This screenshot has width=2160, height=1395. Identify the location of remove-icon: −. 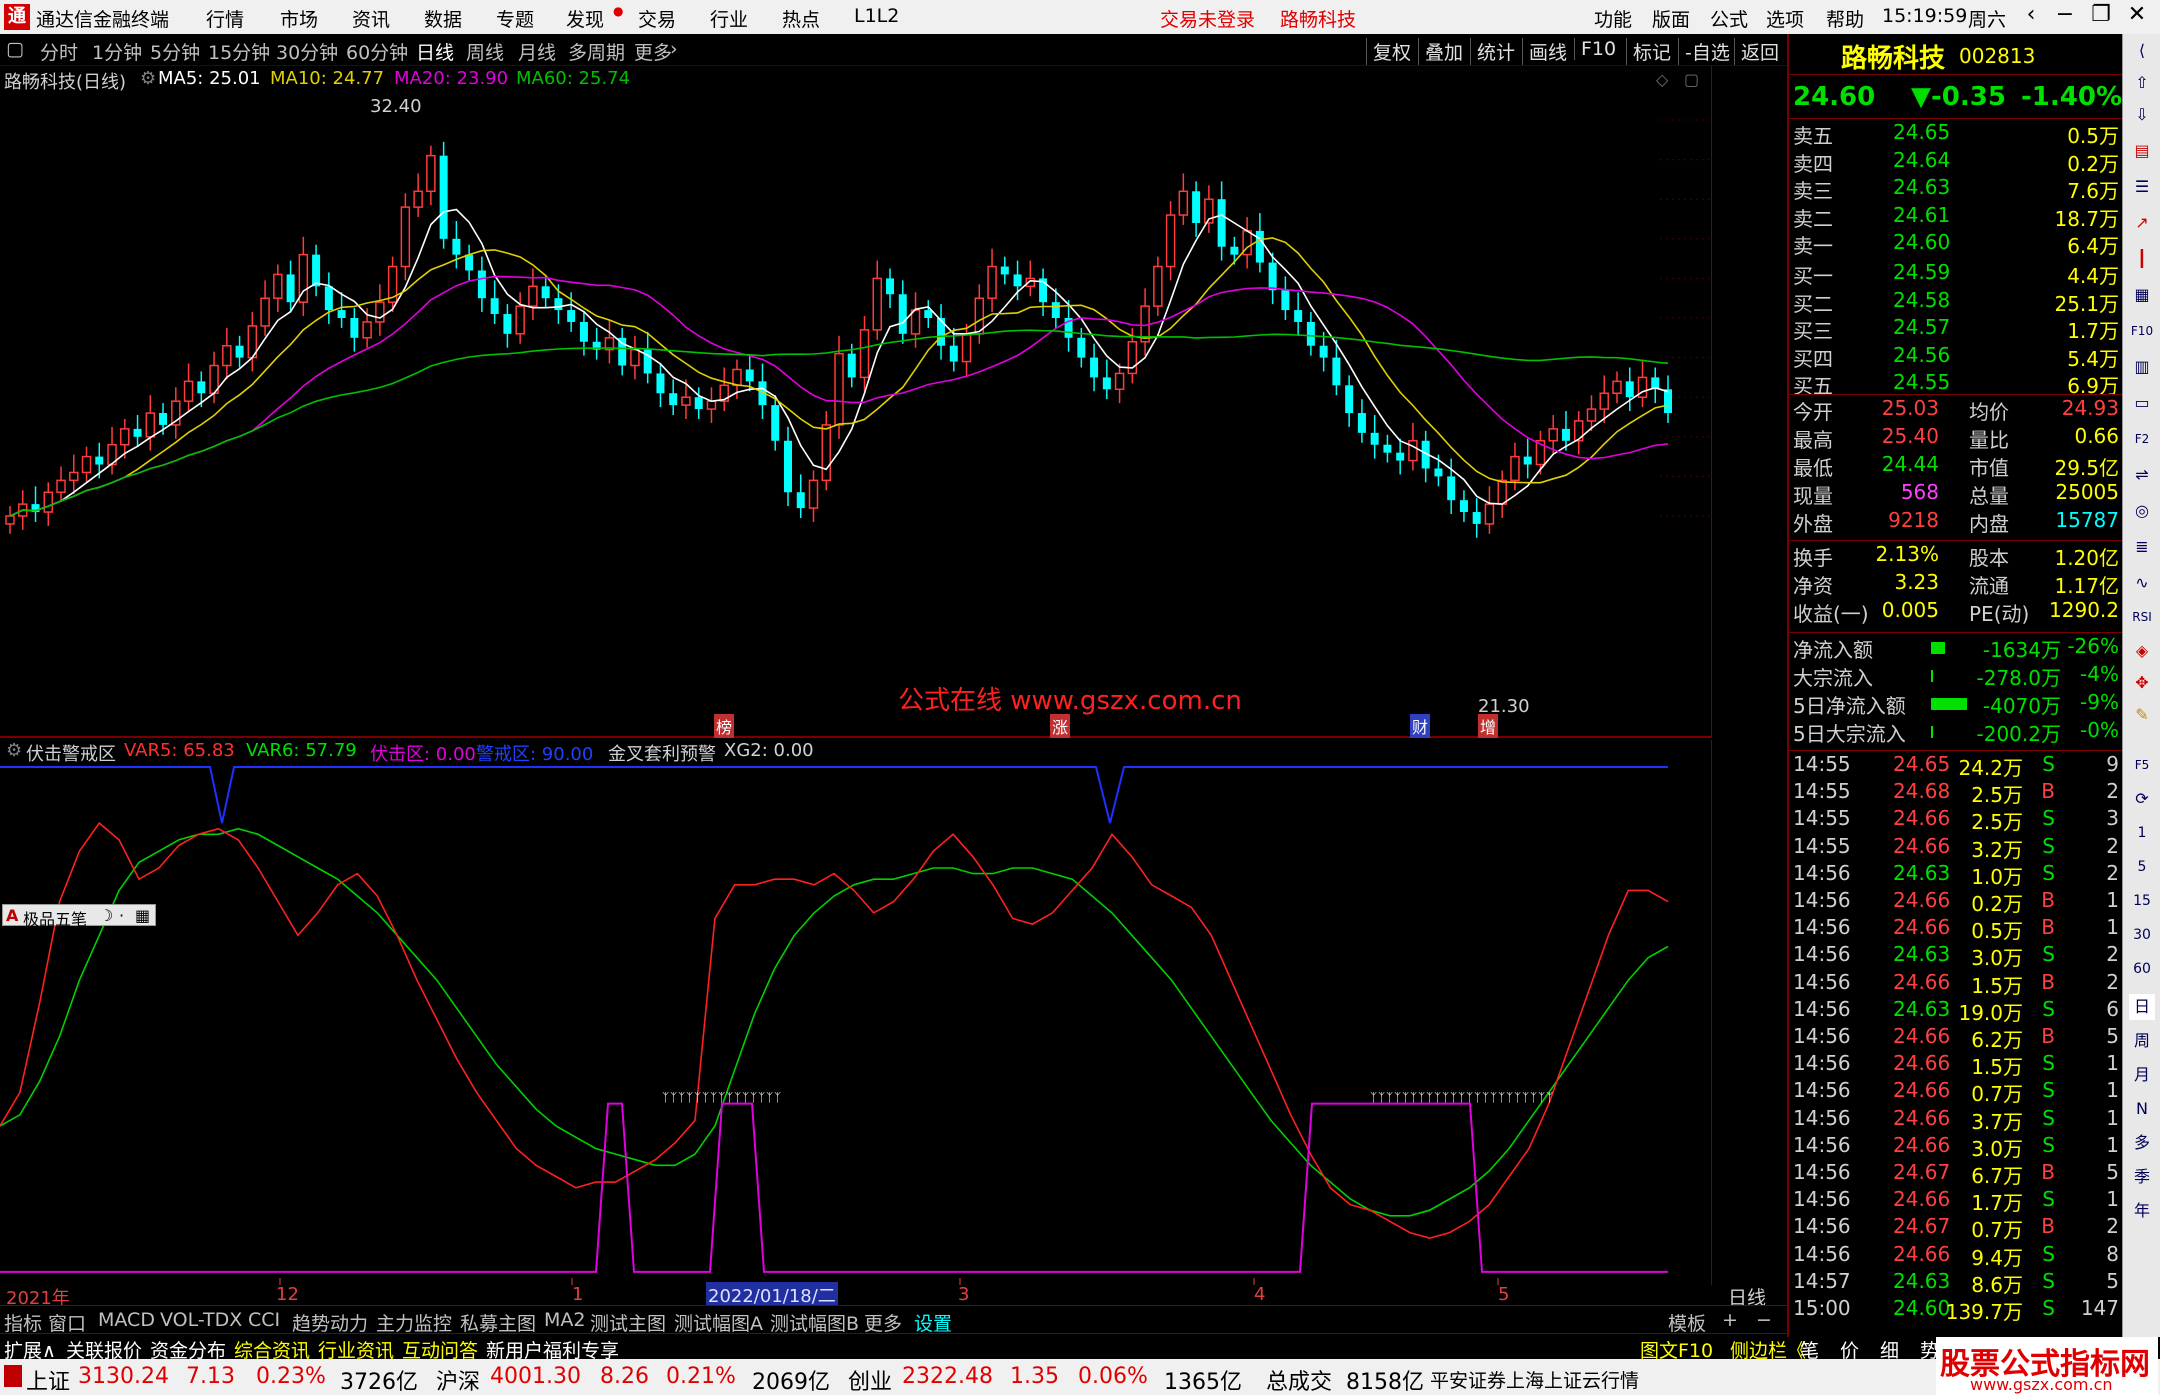
(1764, 1320).